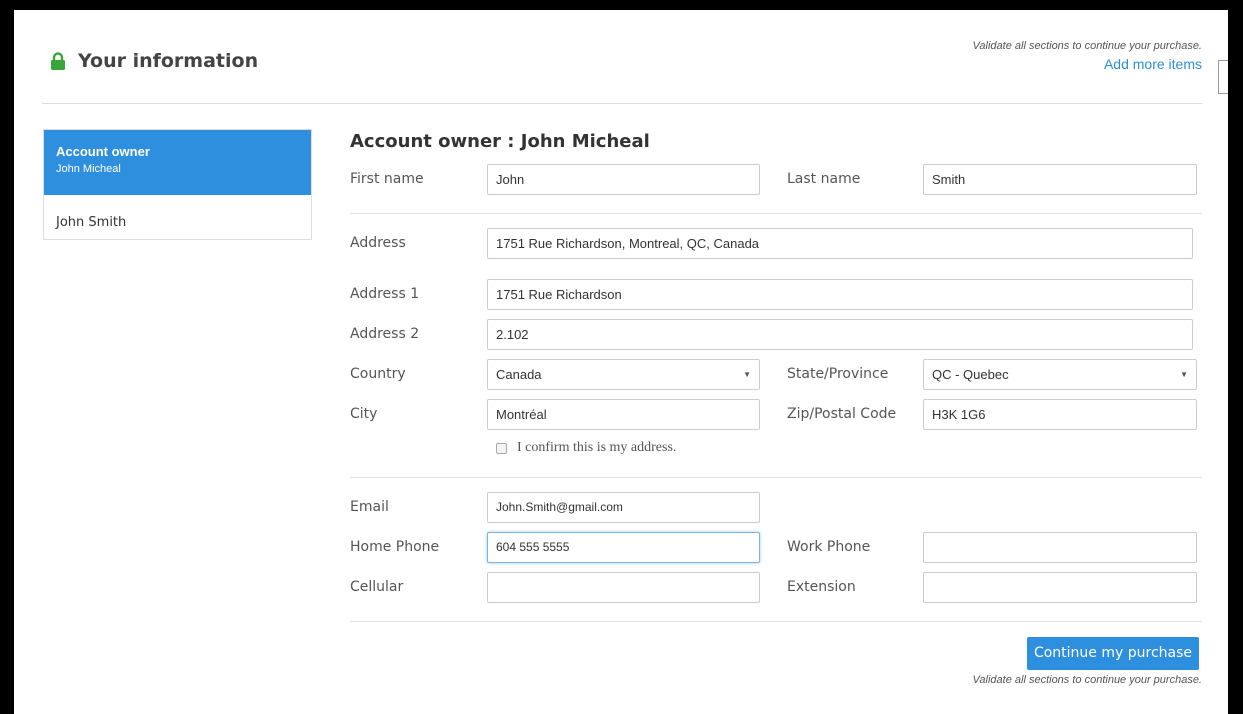  I want to click on address2-field: 2.102, so click(840, 334).